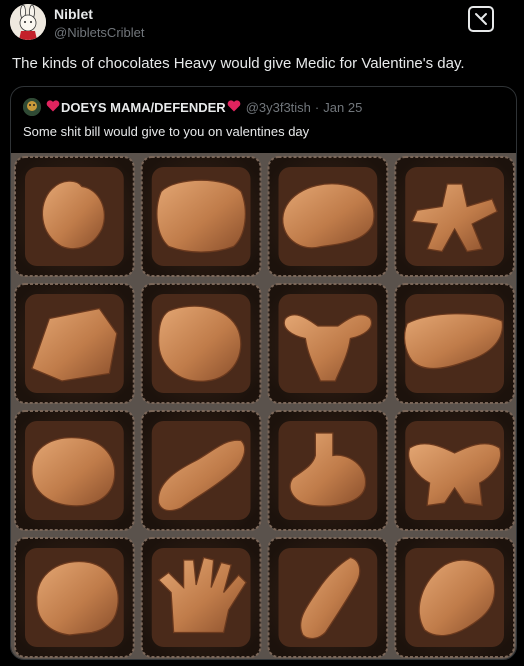  I want to click on chocolate-heart, so click(74, 216).